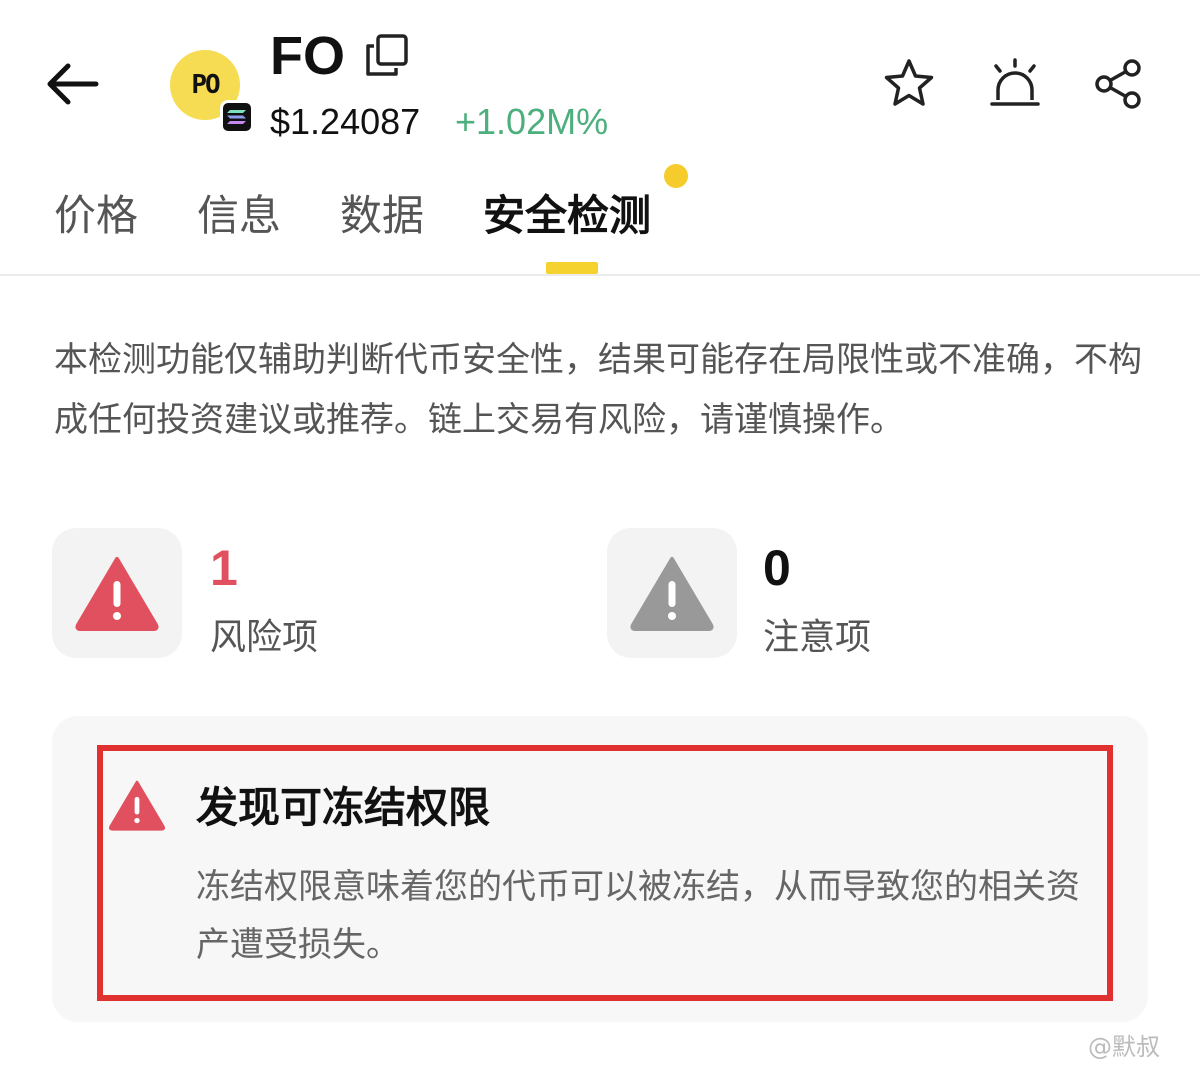 Image resolution: width=1200 pixels, height=1073 pixels. What do you see at coordinates (638, 916) in the screenshot?
I see `alert-description: 冻结权限意味着您的代币可以被冻结，从而导致您的相关资产遭受损失。` at bounding box center [638, 916].